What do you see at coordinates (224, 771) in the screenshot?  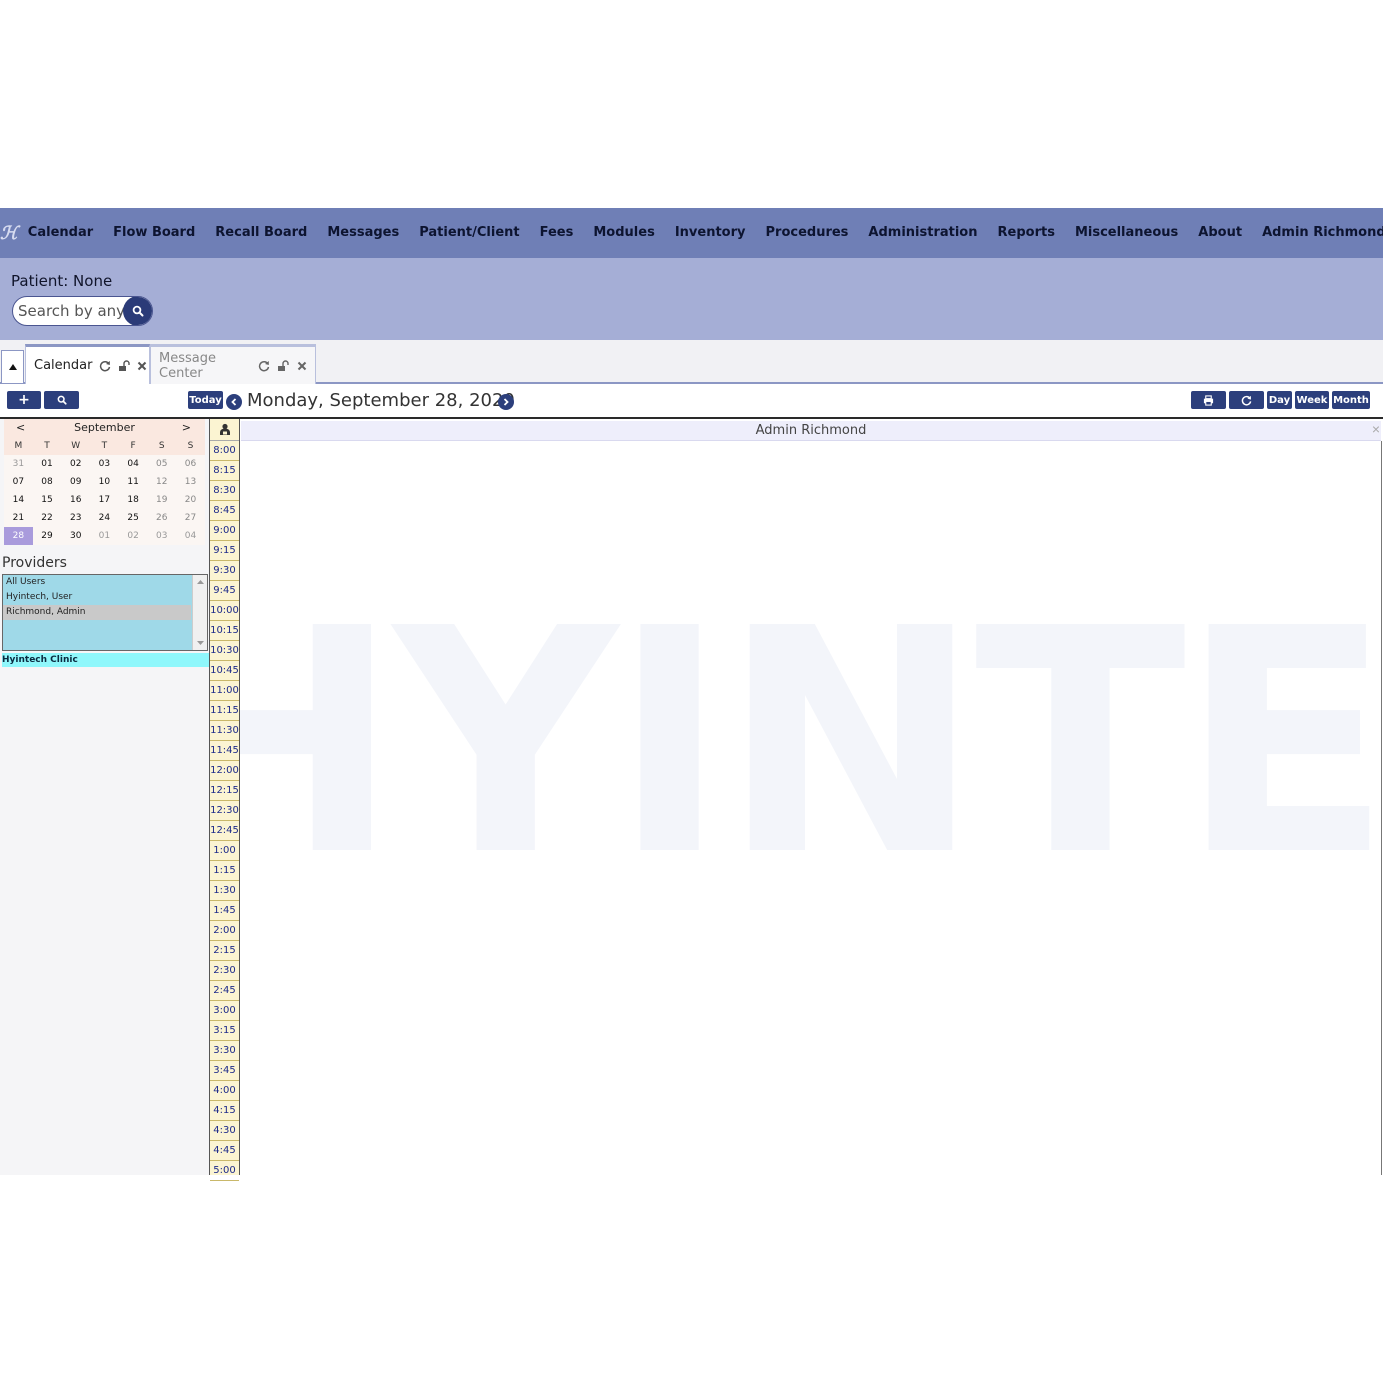 I see `time-slot: 12:00` at bounding box center [224, 771].